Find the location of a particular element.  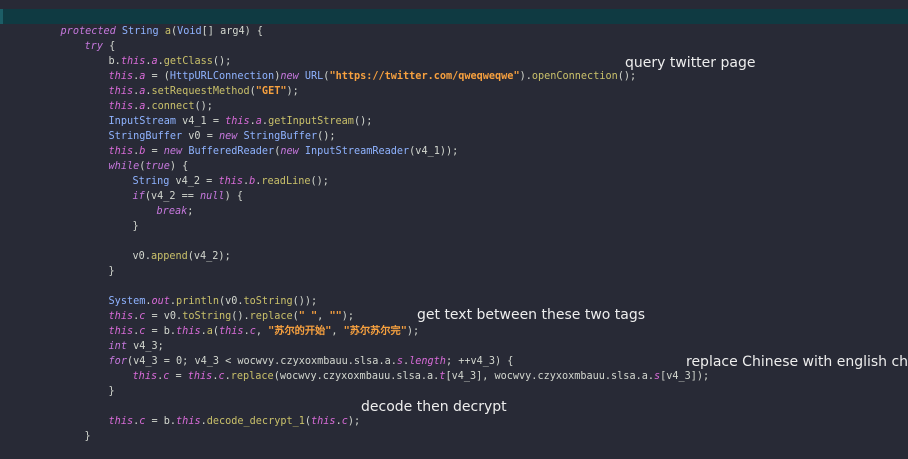

code-line-12: if(v4_2 == null) { is located at coordinates (175, 188).